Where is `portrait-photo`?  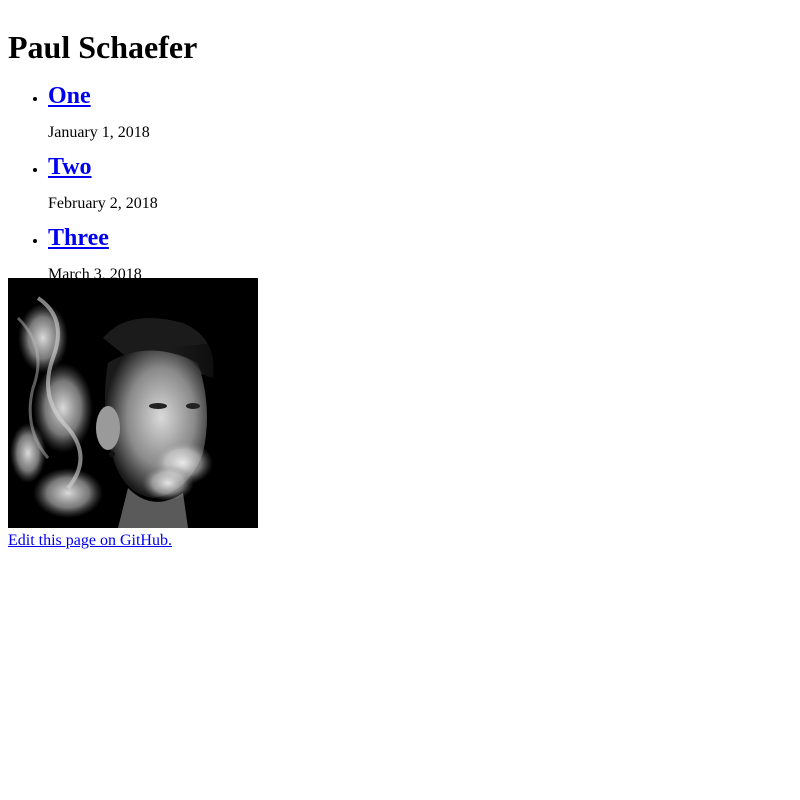
portrait-photo is located at coordinates (133, 403).